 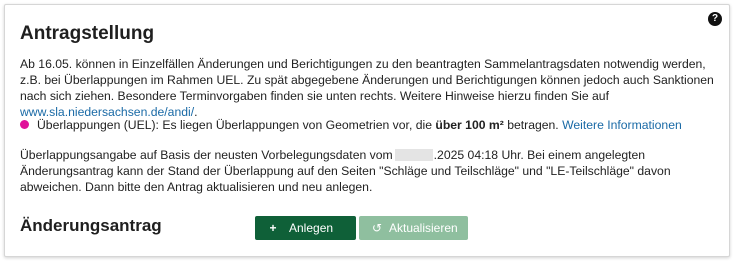 I want to click on status-bullet-icon, so click(x=24, y=125).